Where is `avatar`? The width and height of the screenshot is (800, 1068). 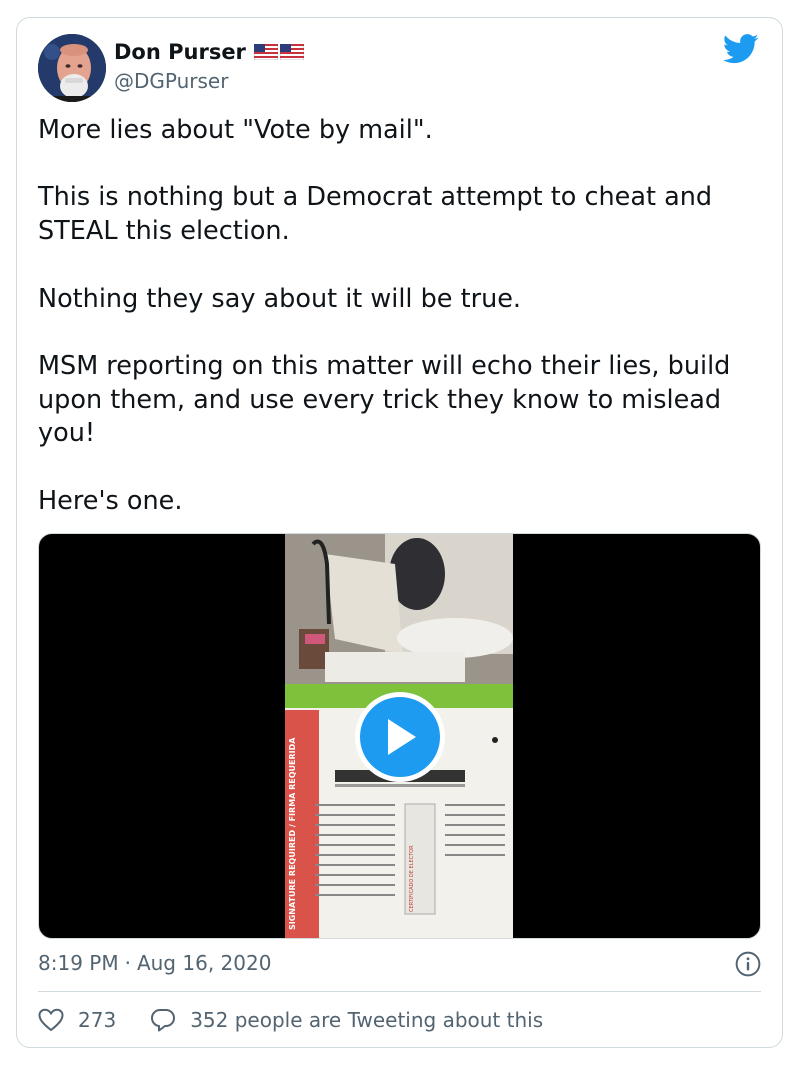
avatar is located at coordinates (72, 68).